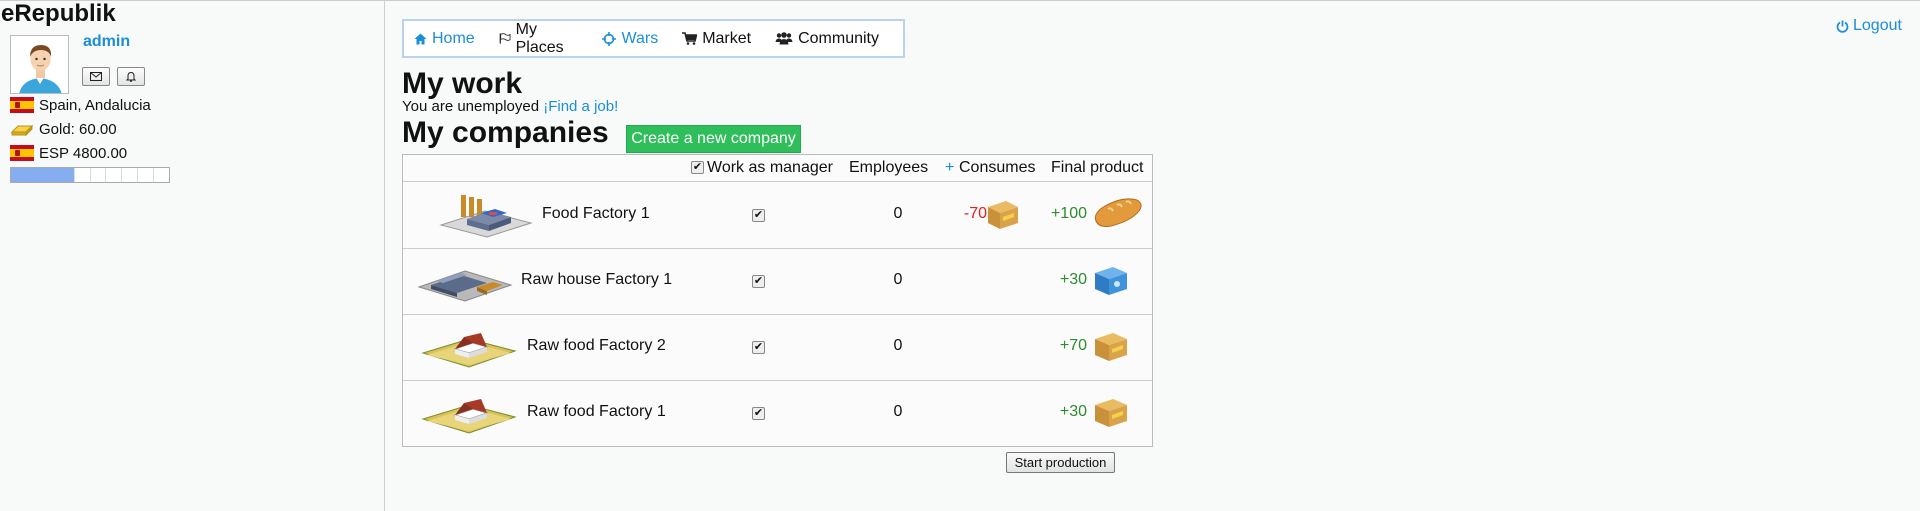 This screenshot has width=1920, height=511. I want to click on notifications-button, so click(131, 76).